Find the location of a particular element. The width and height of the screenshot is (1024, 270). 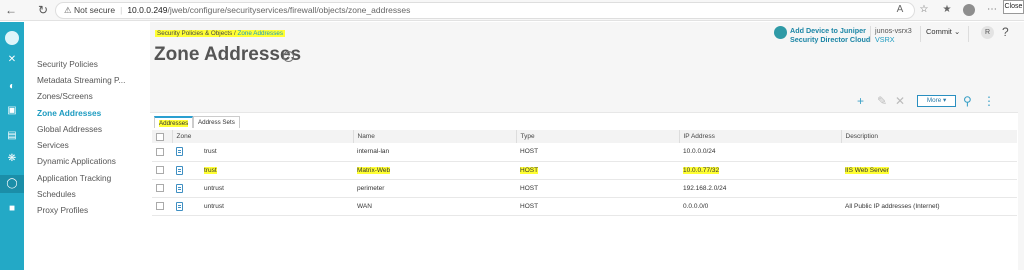

more-label: More is located at coordinates (934, 100).